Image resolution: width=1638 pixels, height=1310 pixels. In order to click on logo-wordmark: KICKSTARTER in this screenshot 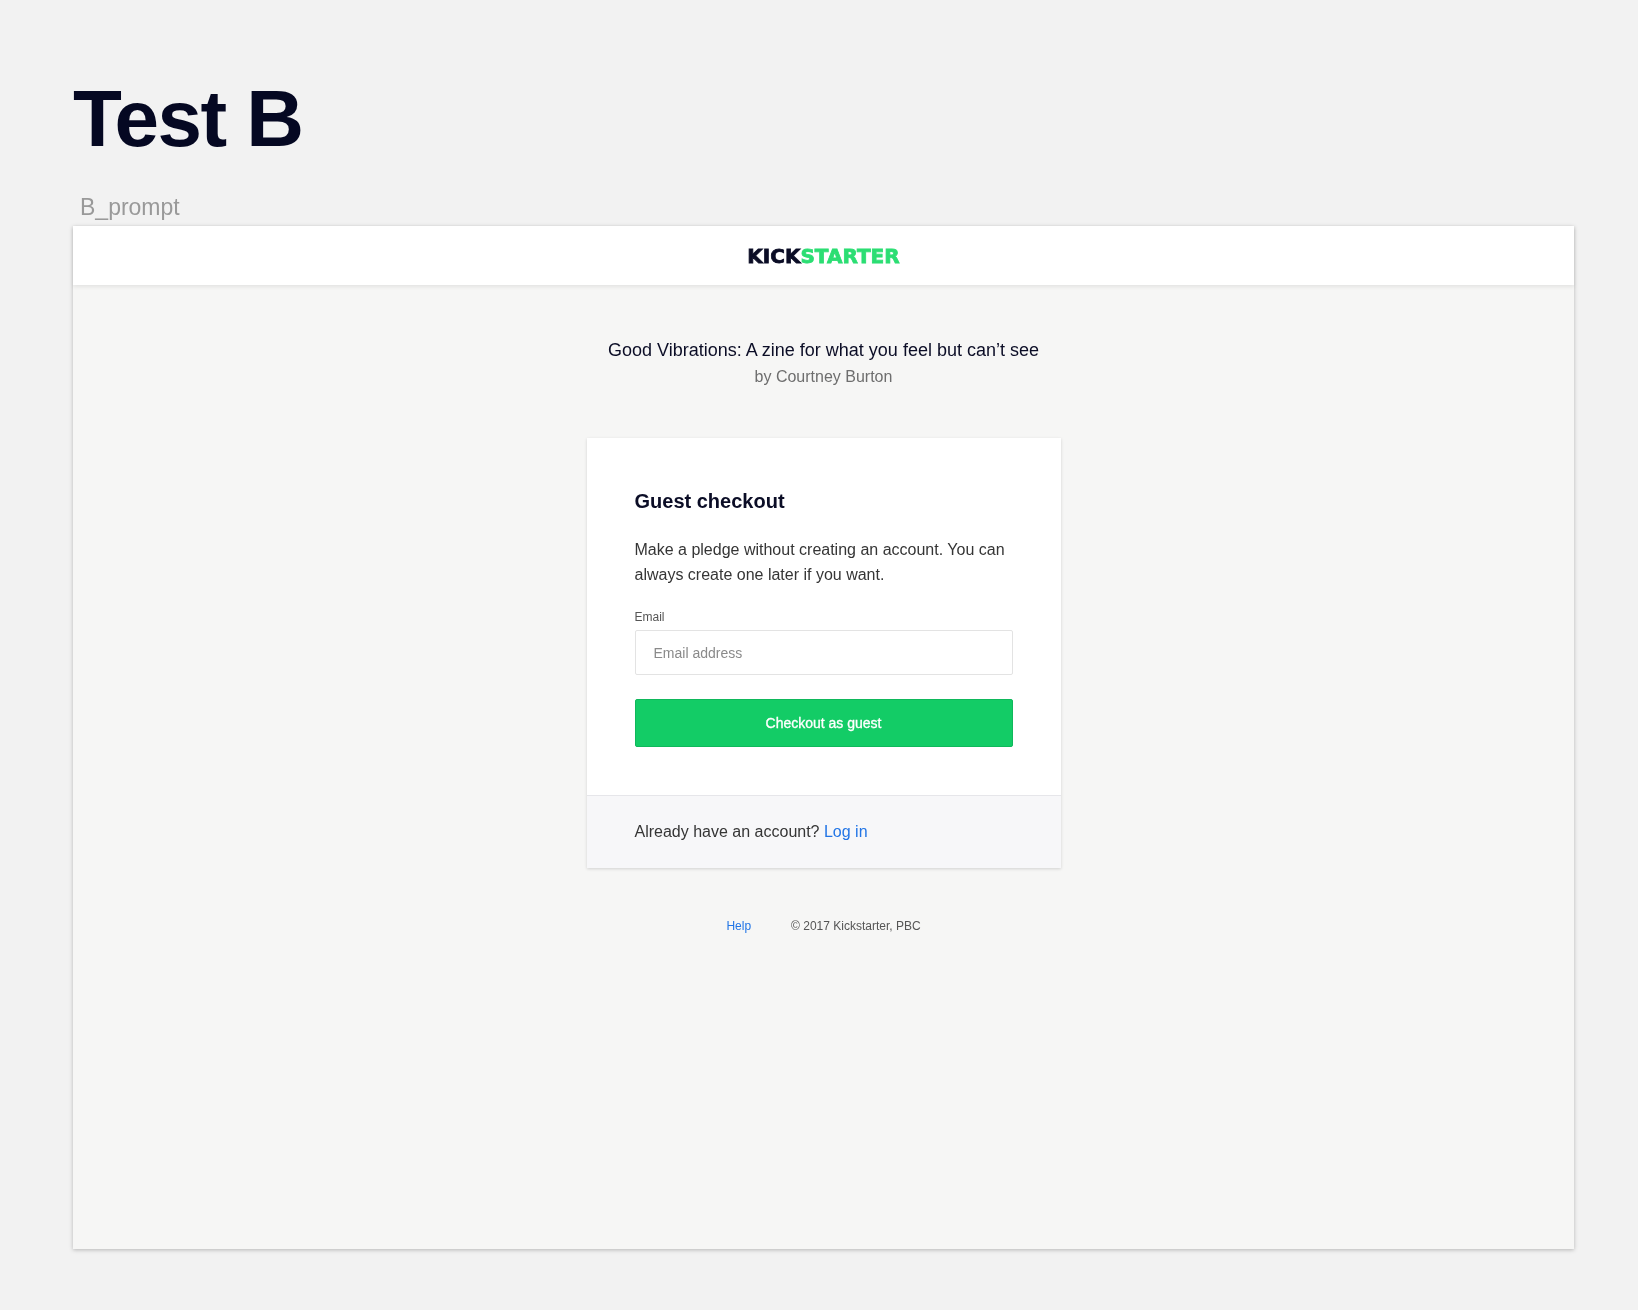, I will do `click(823, 255)`.